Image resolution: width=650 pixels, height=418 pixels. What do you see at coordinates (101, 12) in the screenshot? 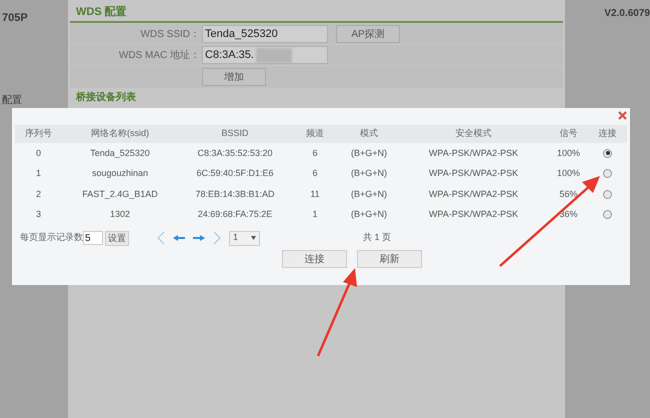
I see `panel-title: WDS 配置` at bounding box center [101, 12].